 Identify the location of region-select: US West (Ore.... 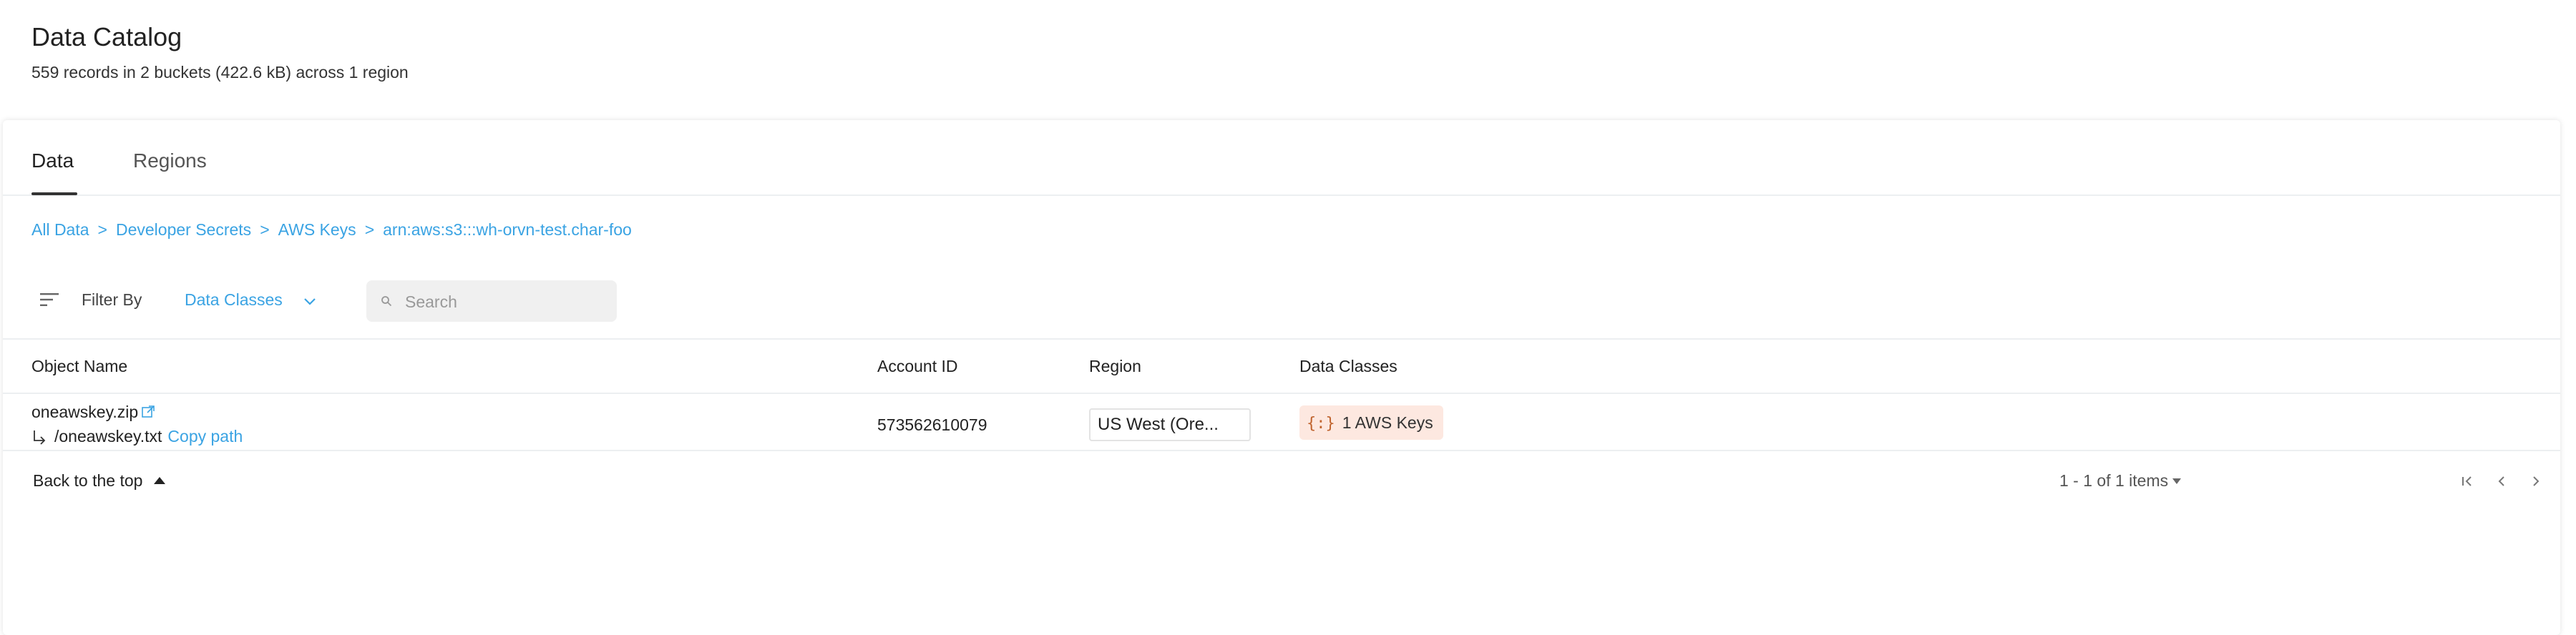
(1170, 424).